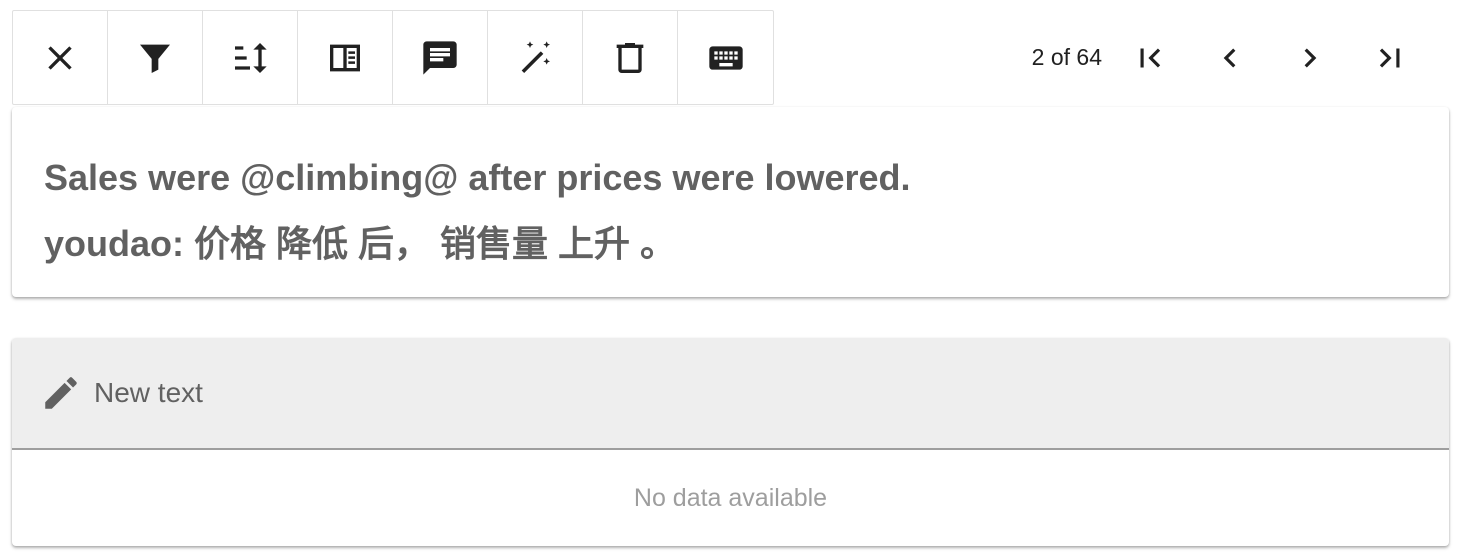 This screenshot has width=1460, height=558. I want to click on next-page-button, so click(1310, 58).